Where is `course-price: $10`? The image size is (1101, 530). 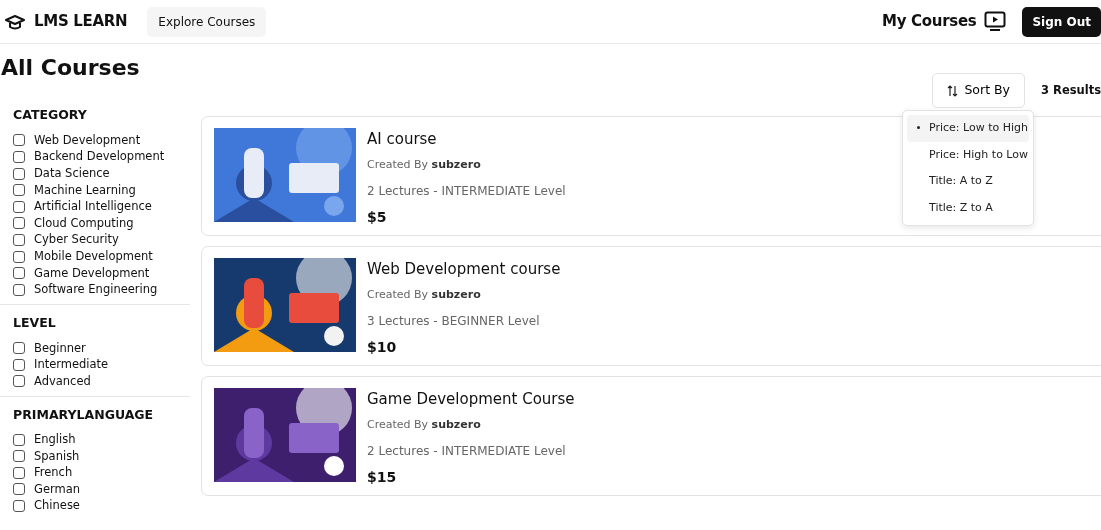 course-price: $10 is located at coordinates (382, 348).